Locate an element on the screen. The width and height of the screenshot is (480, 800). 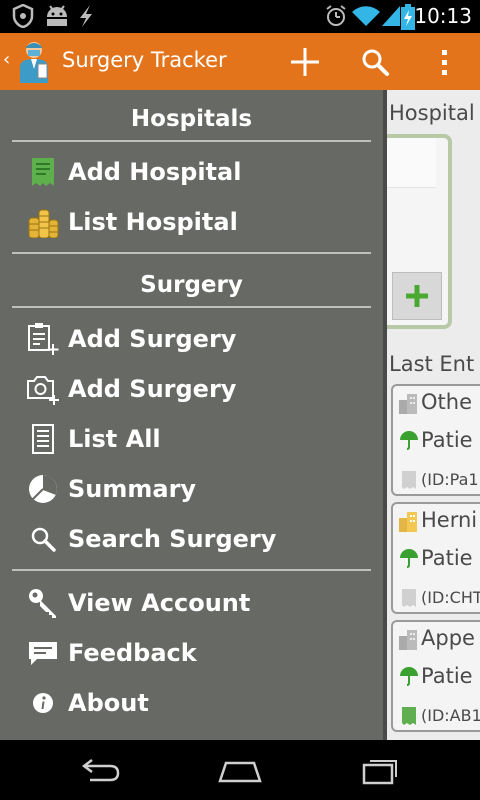
menu-item-add-surgery-clipboard: Add Surgery is located at coordinates (191, 340).